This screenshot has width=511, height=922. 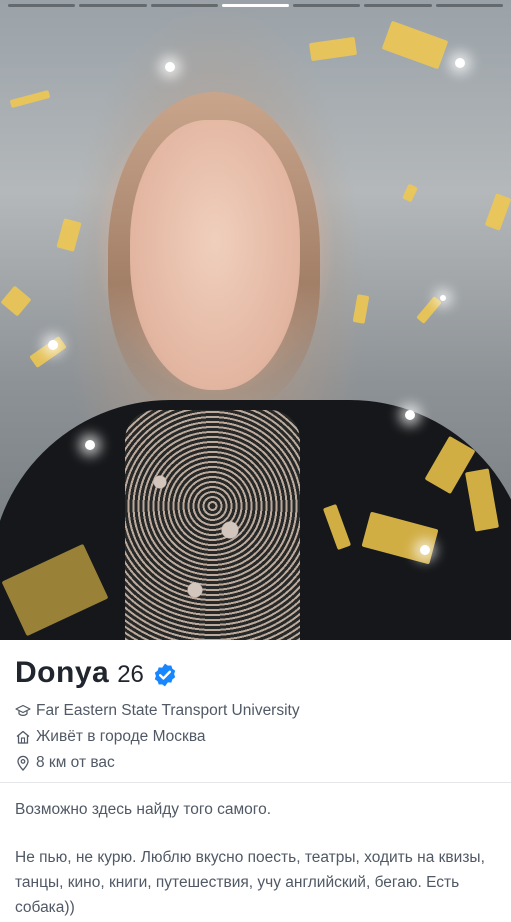 I want to click on lives-in-row: Живёт в городе Москва, so click(x=110, y=737).